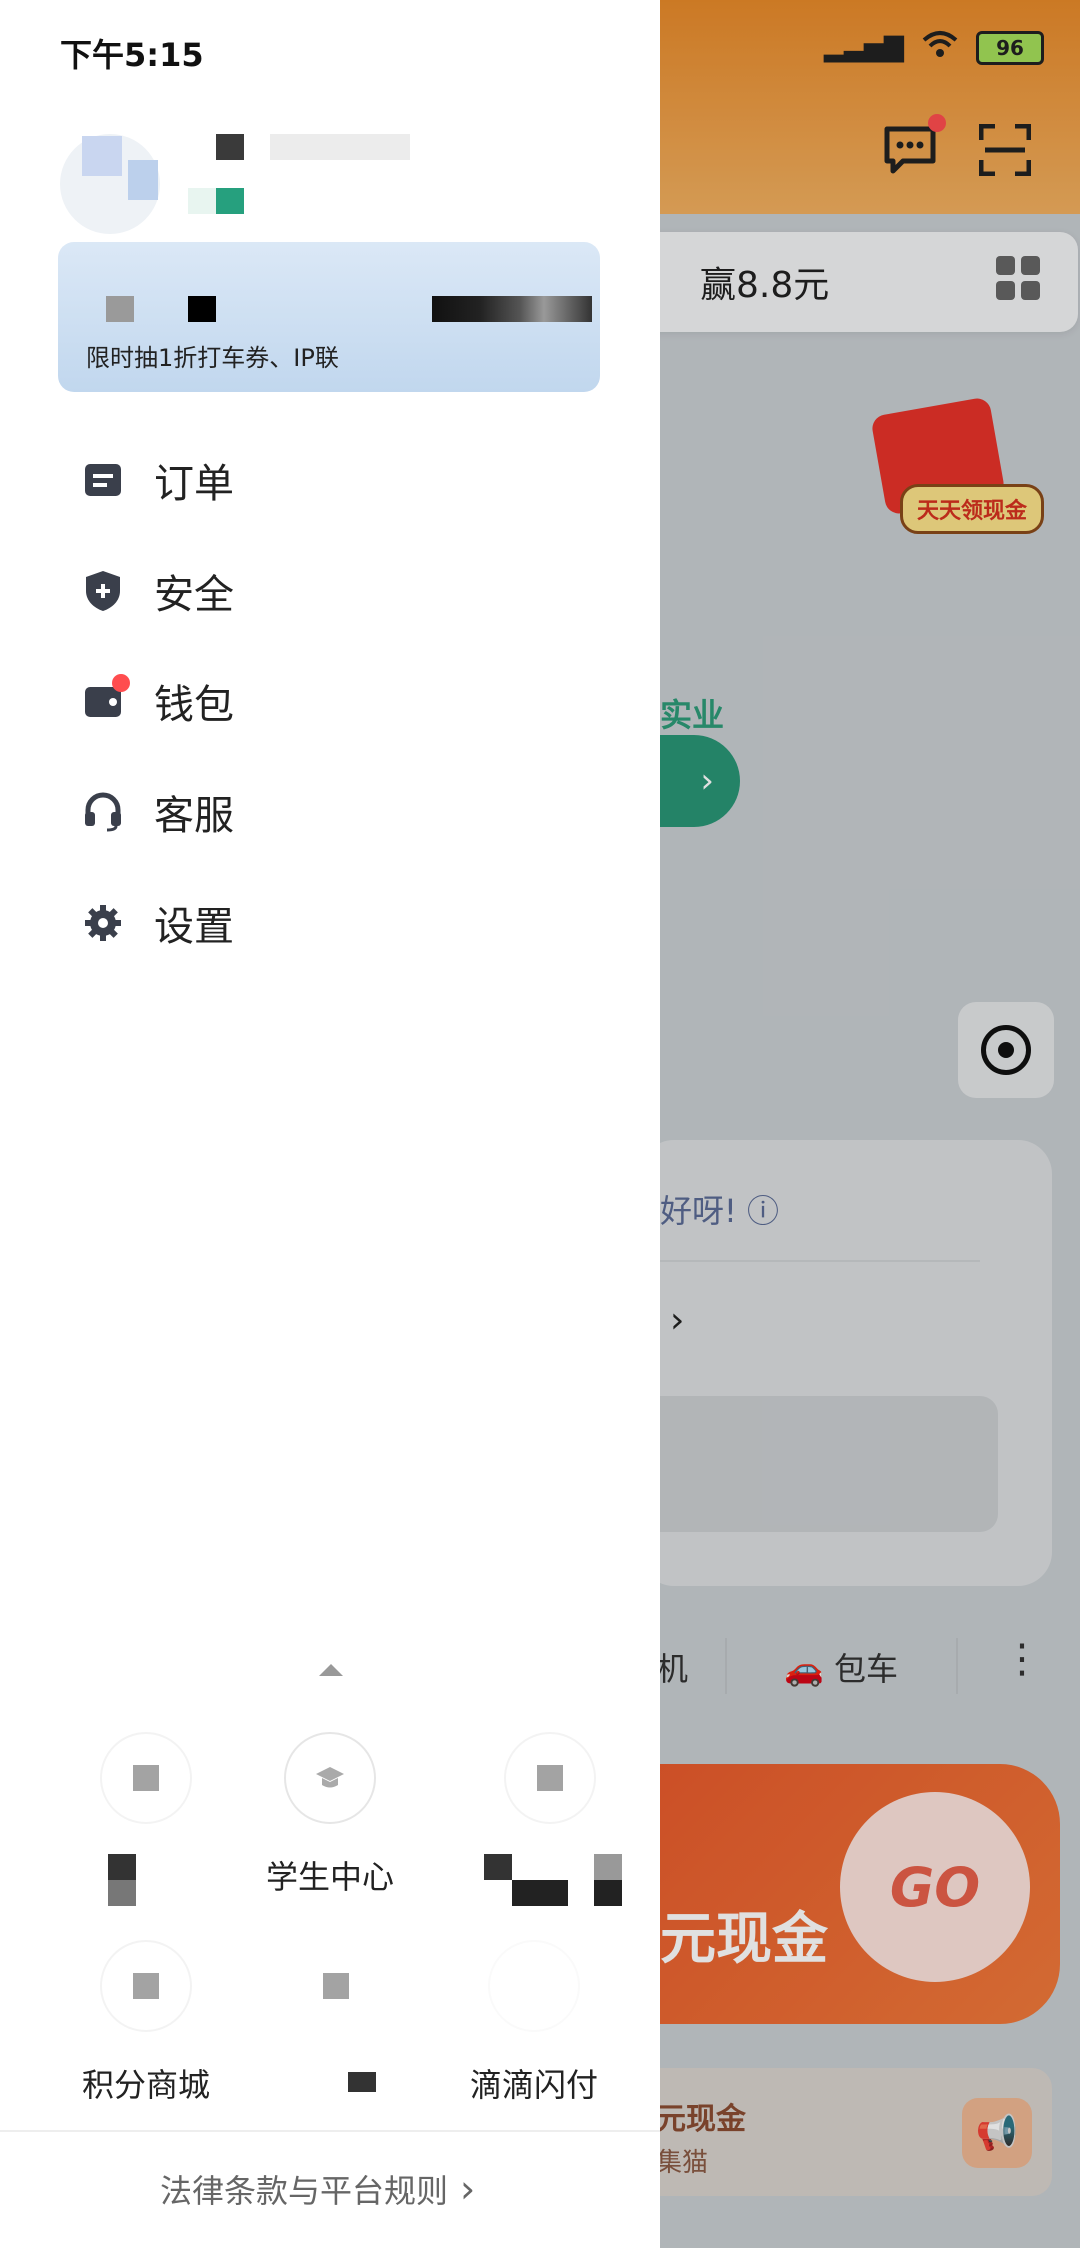 The width and height of the screenshot is (1080, 2248). What do you see at coordinates (329, 317) in the screenshot?
I see `vip-card: 限时抽1折打车券、IP联` at bounding box center [329, 317].